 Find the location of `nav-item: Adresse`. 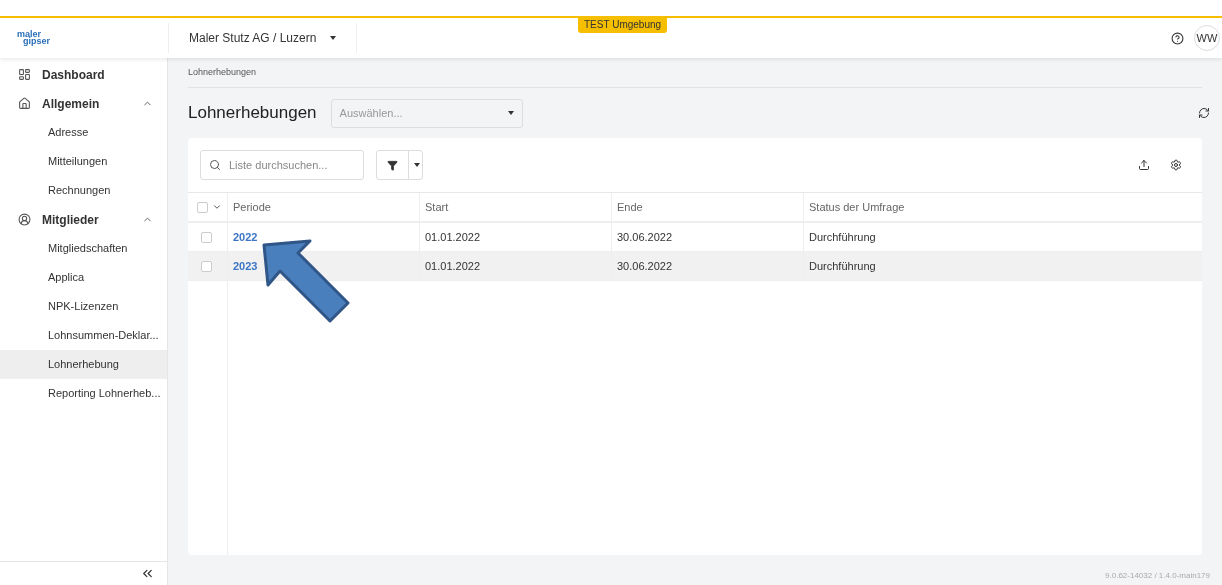

nav-item: Adresse is located at coordinates (83, 132).